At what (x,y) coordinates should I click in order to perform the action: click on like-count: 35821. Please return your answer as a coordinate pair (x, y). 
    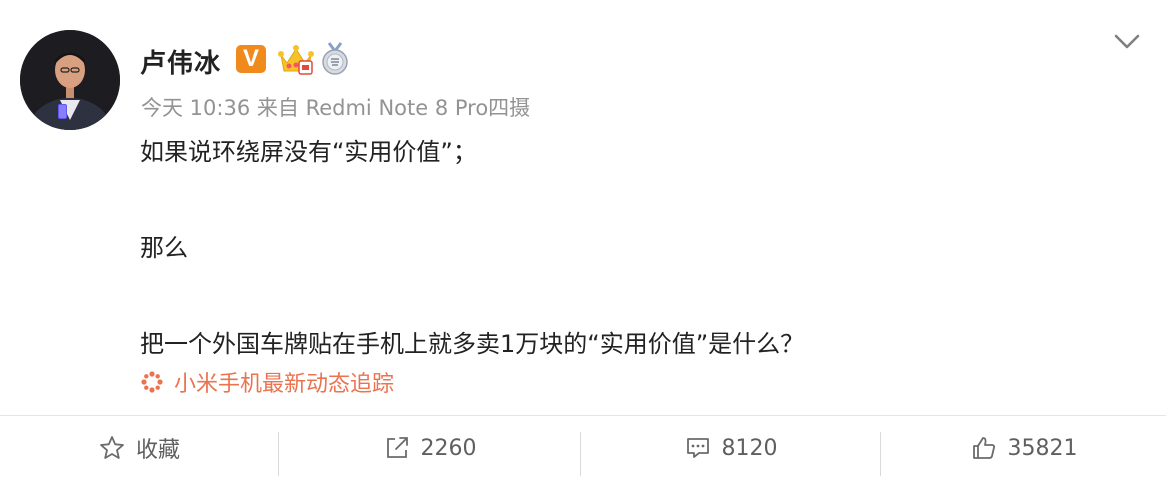
    Looking at the image, I should click on (1042, 448).